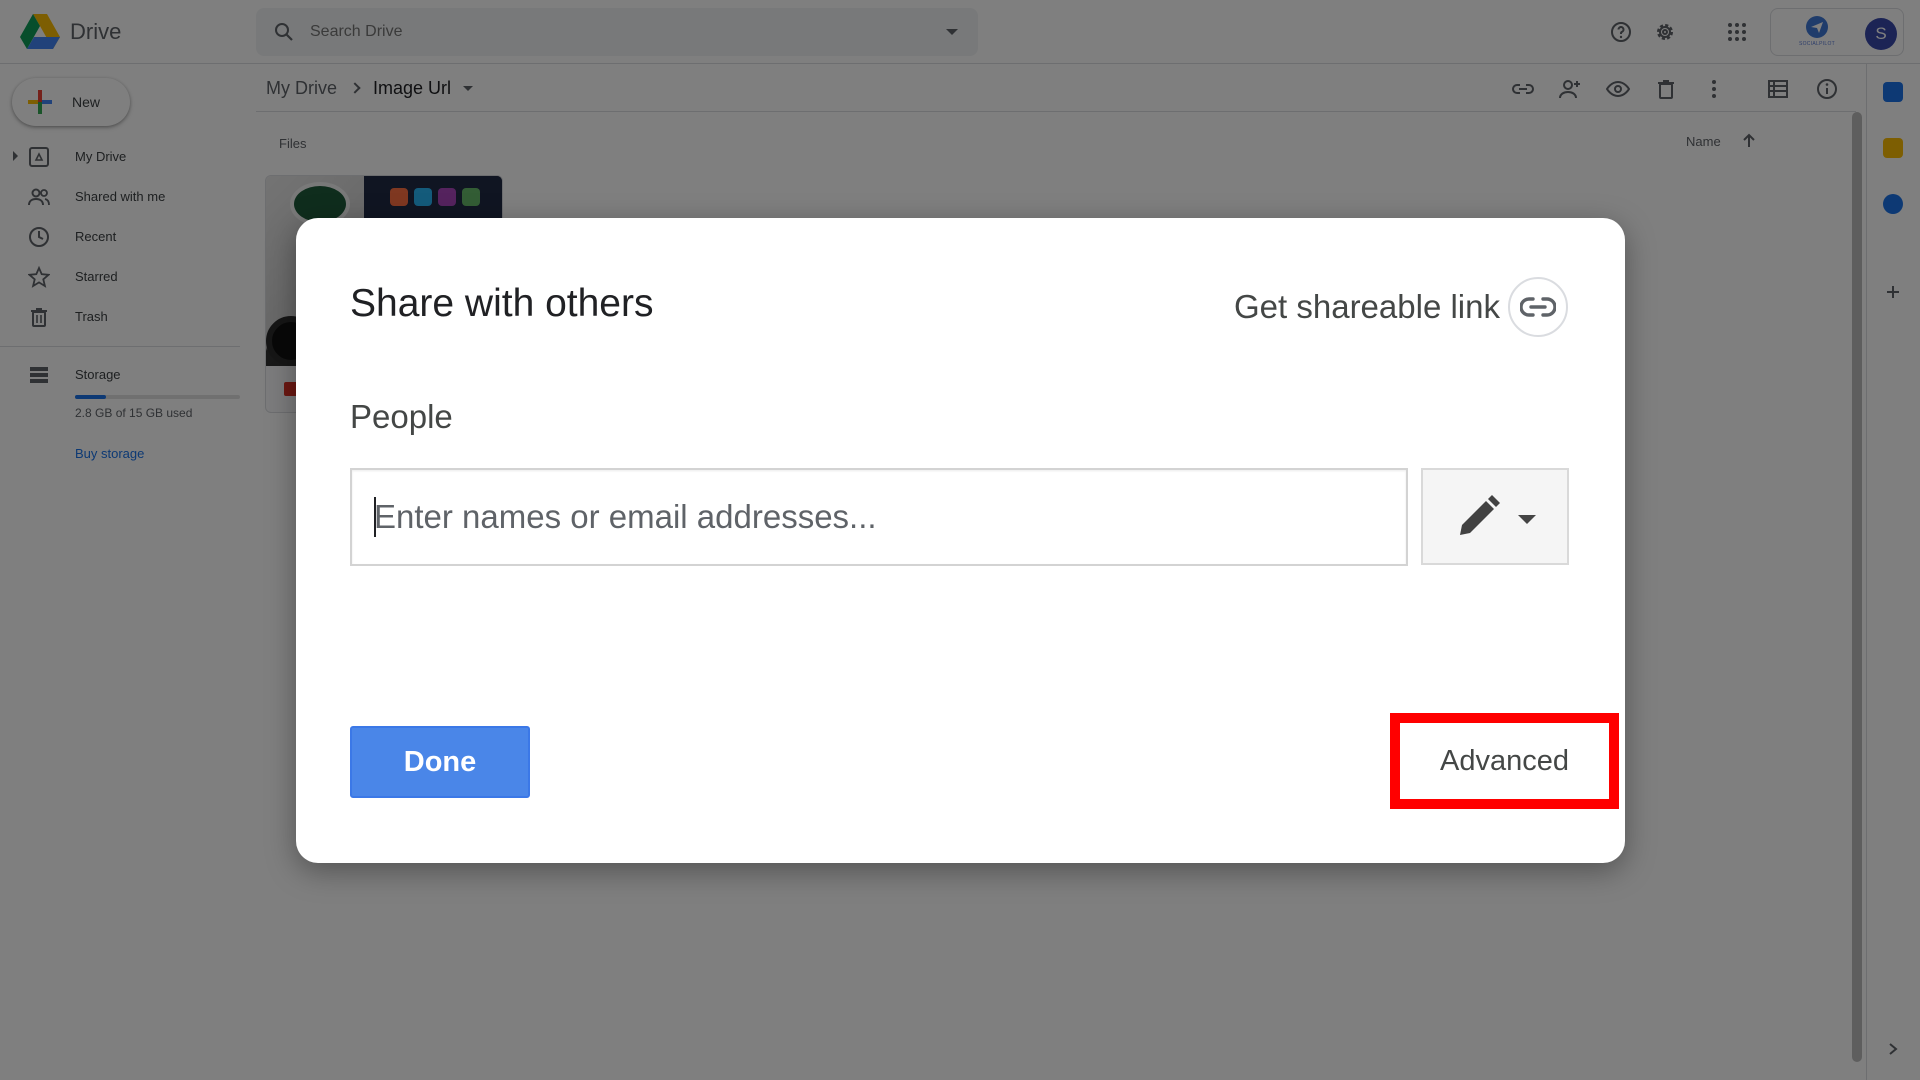  What do you see at coordinates (375, 517) in the screenshot?
I see `text-cursor` at bounding box center [375, 517].